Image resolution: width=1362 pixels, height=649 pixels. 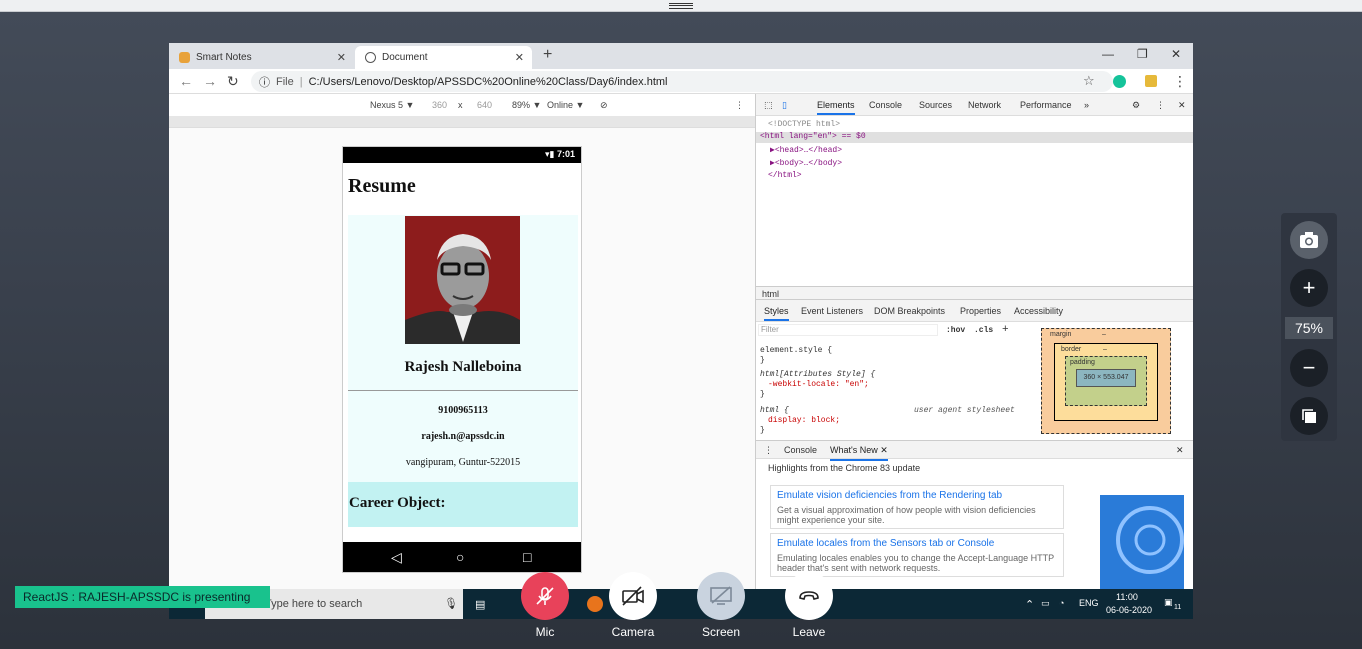 I want to click on tab-accessibility: Accessibility, so click(x=1038, y=311).